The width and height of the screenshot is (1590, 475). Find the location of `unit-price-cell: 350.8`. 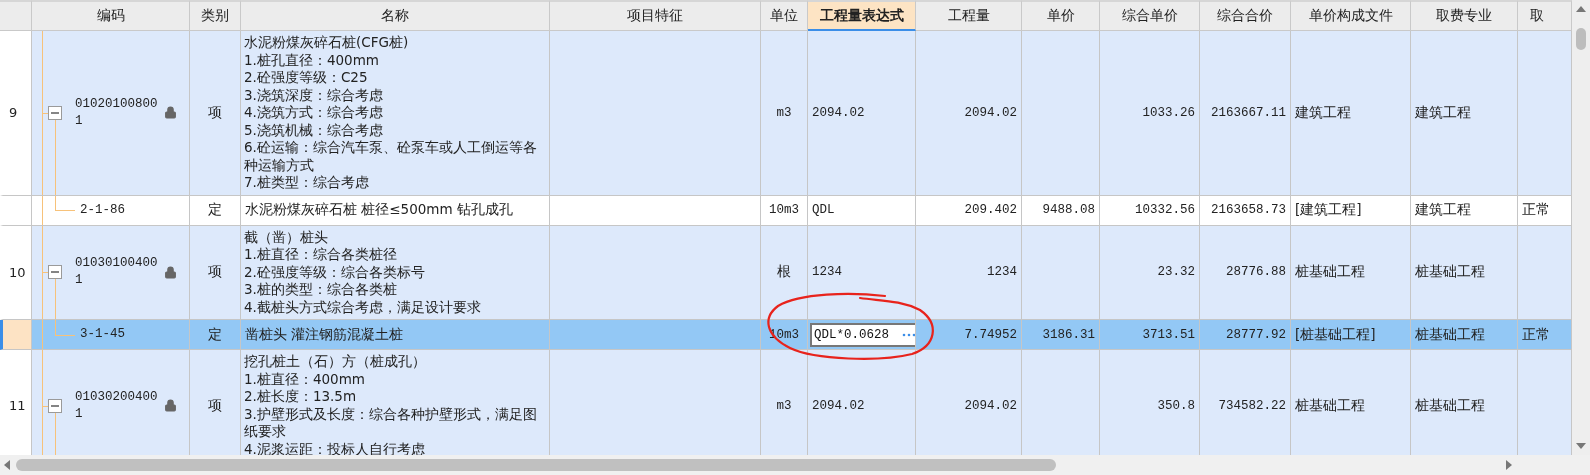

unit-price-cell: 350.8 is located at coordinates (1150, 402).